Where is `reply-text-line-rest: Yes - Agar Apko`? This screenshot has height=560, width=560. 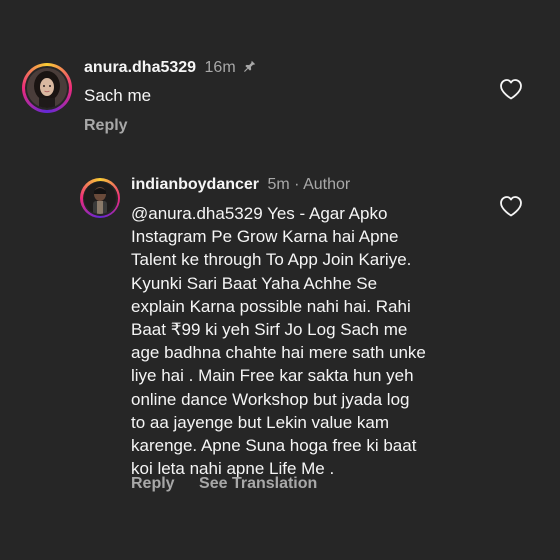 reply-text-line-rest: Yes - Agar Apko is located at coordinates (325, 213).